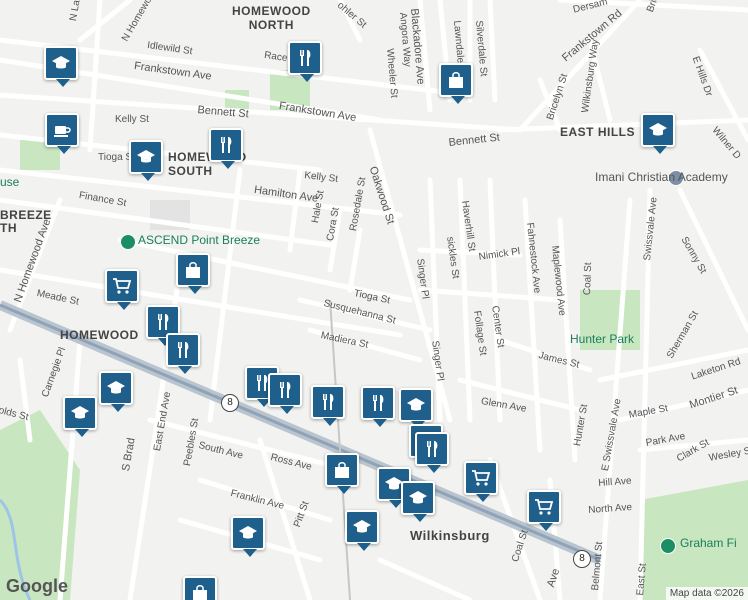 The width and height of the screenshot is (748, 600). Describe the element at coordinates (615, 482) in the screenshot. I see `street-hill: Hill Ave` at that location.